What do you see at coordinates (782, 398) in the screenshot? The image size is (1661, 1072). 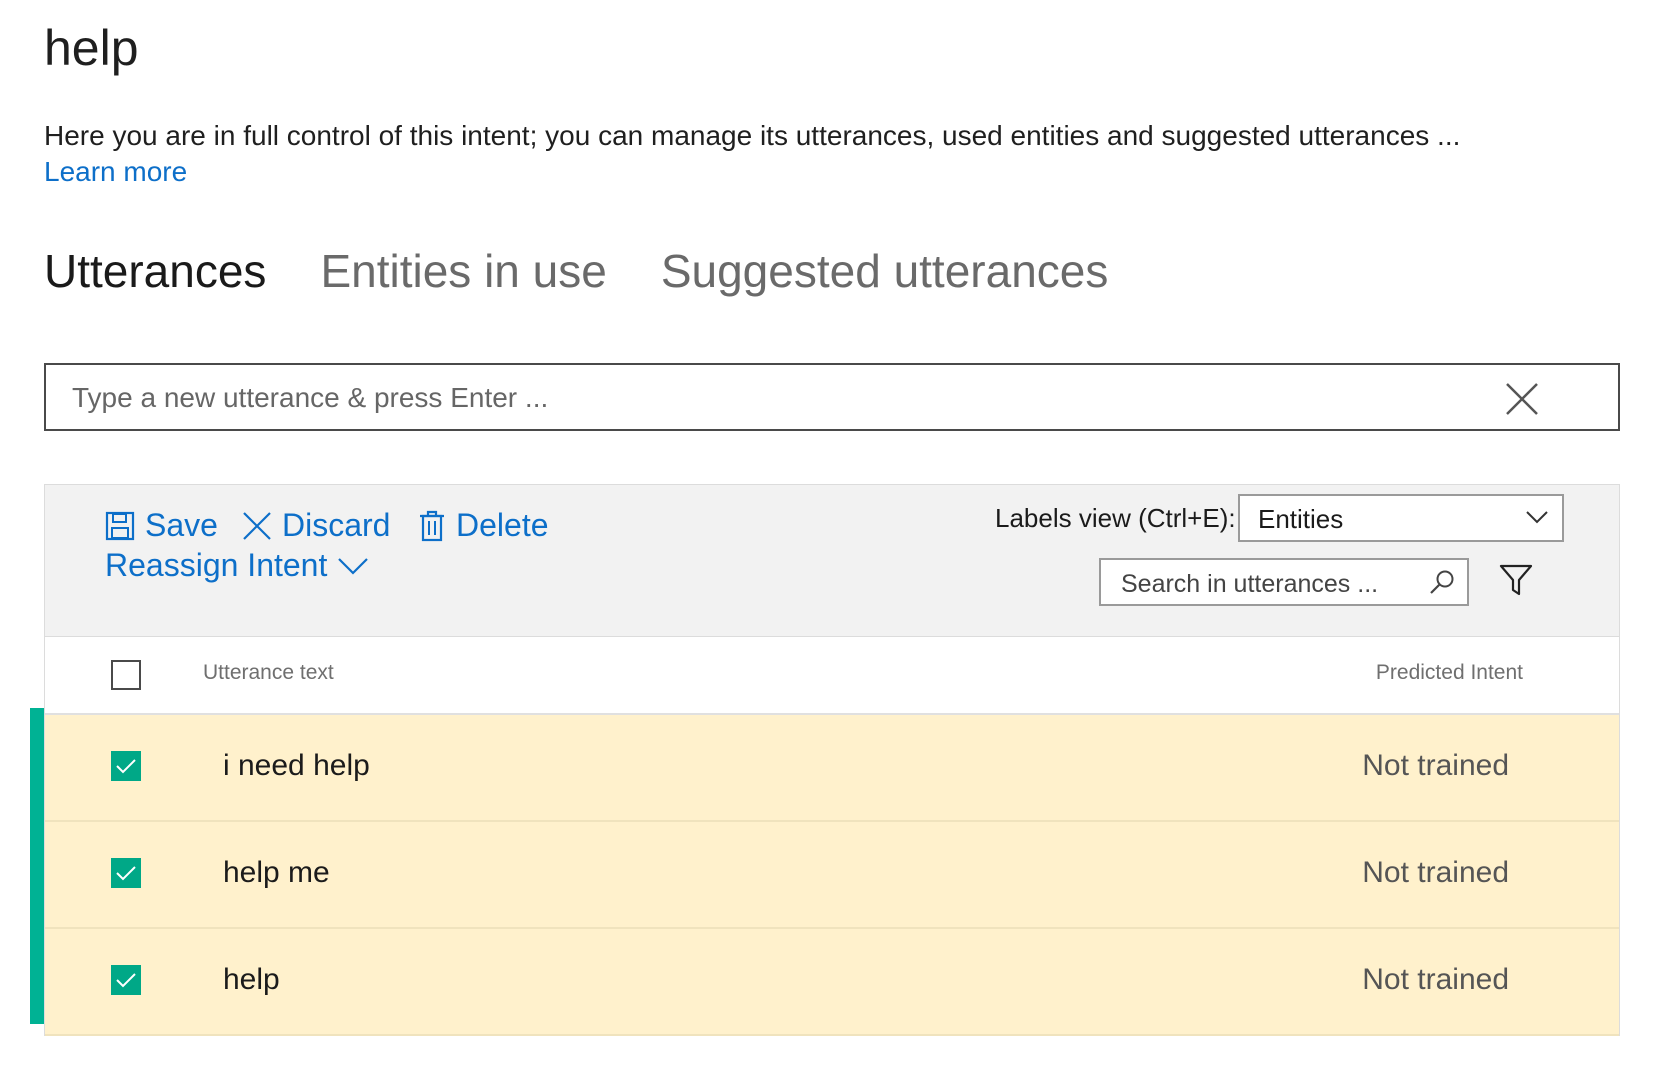 I see `new-utterance-input` at bounding box center [782, 398].